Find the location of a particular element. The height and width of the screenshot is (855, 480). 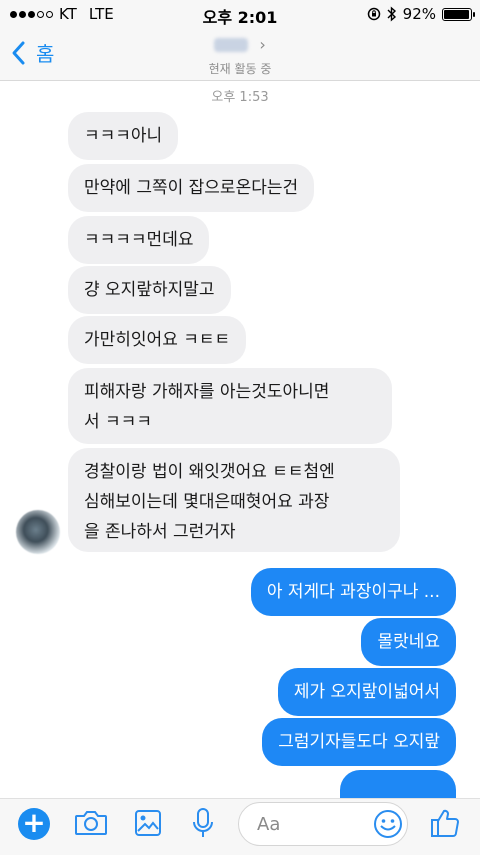

image-icon is located at coordinates (148, 823).